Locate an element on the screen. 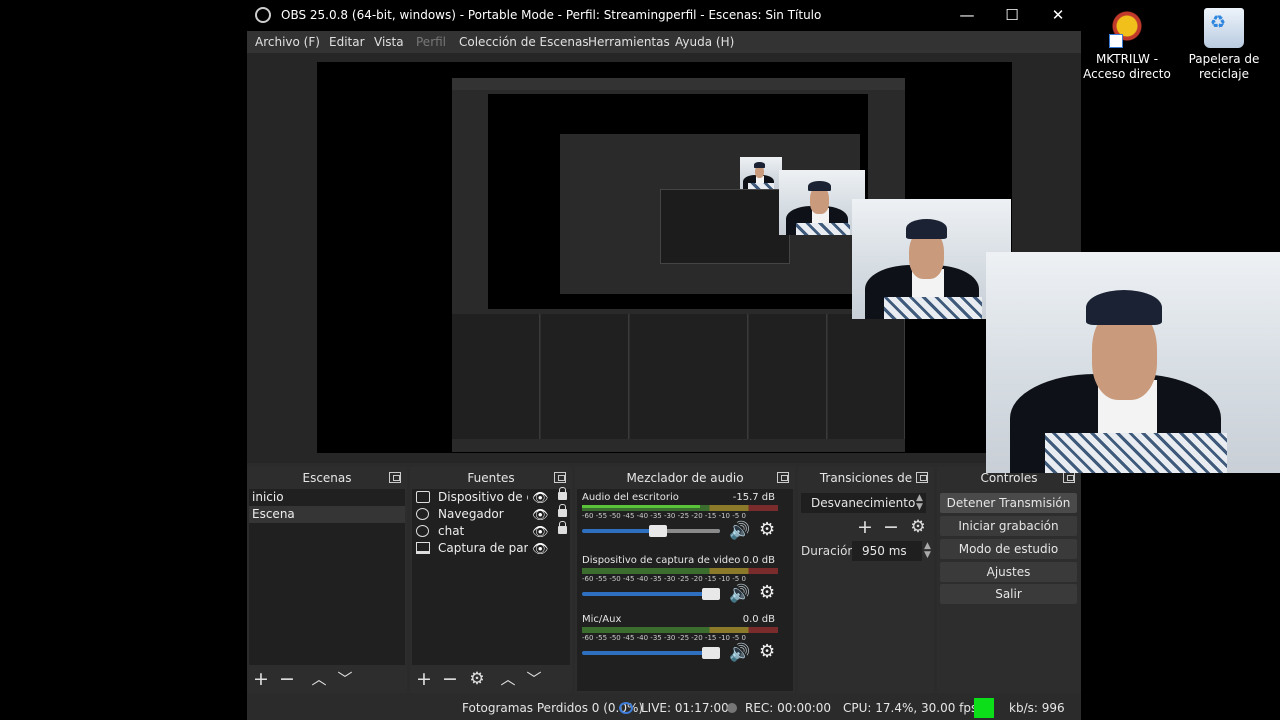  controls-title: Controles is located at coordinates (1009, 478).